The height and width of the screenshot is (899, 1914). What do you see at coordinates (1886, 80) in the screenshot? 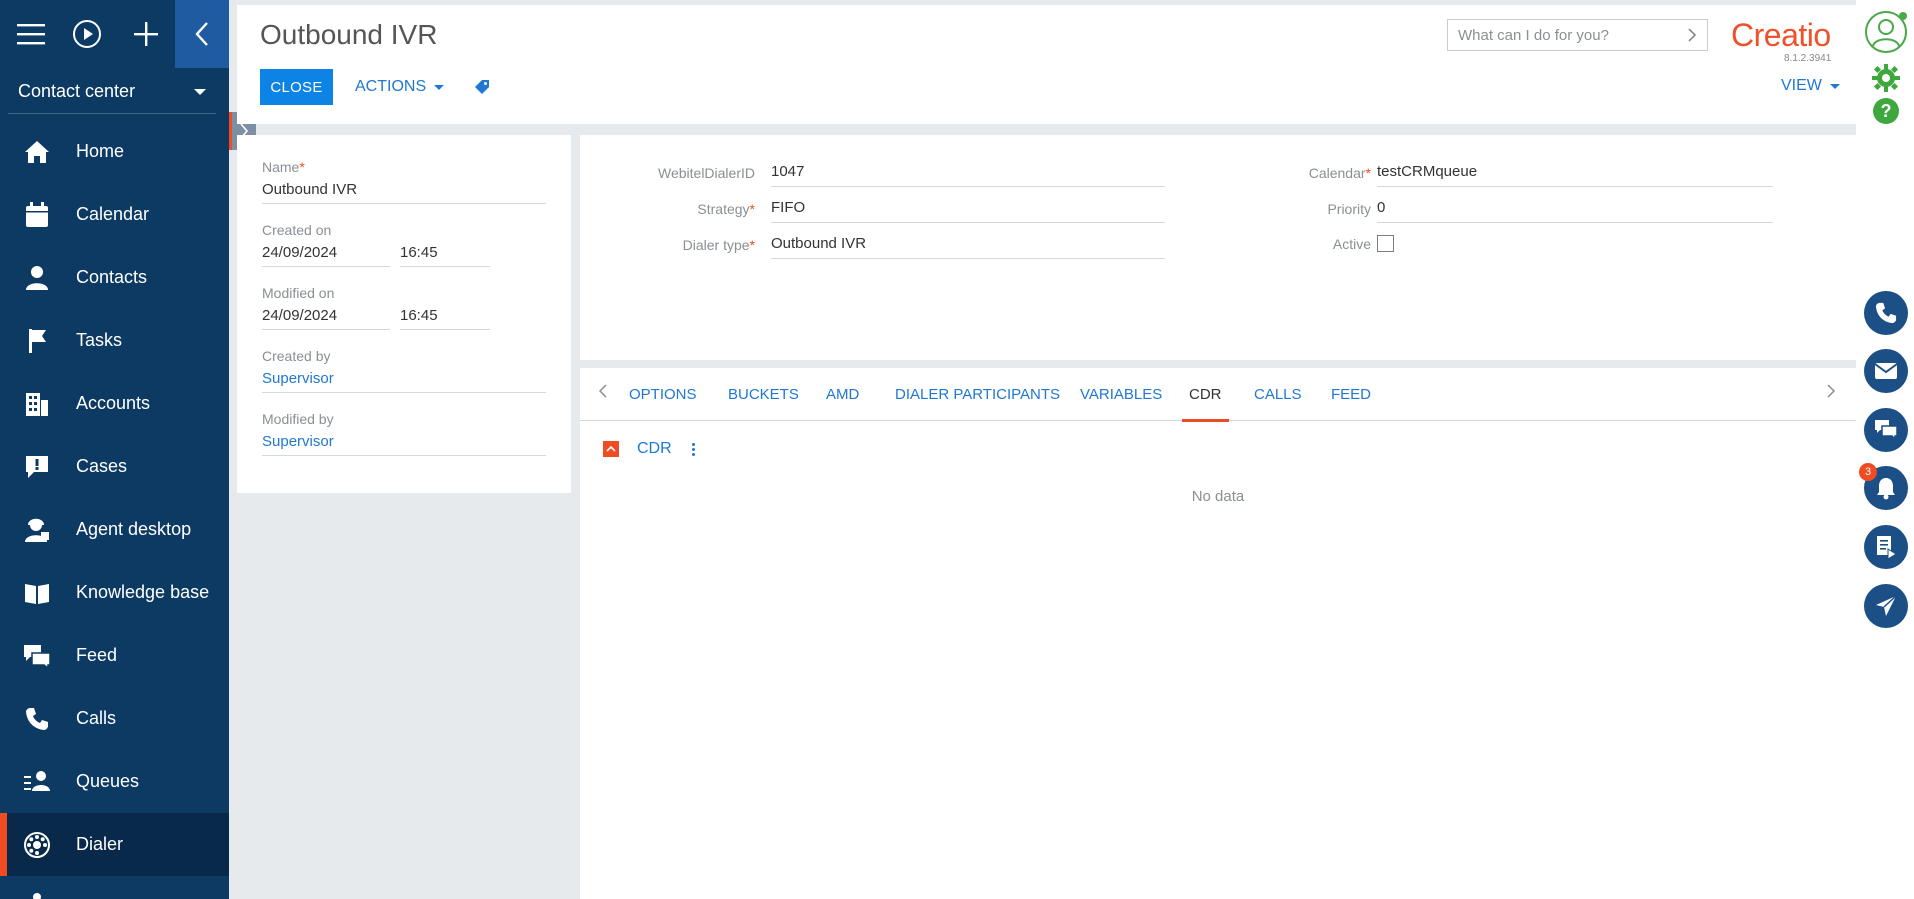
I see `system-settings-button` at bounding box center [1886, 80].